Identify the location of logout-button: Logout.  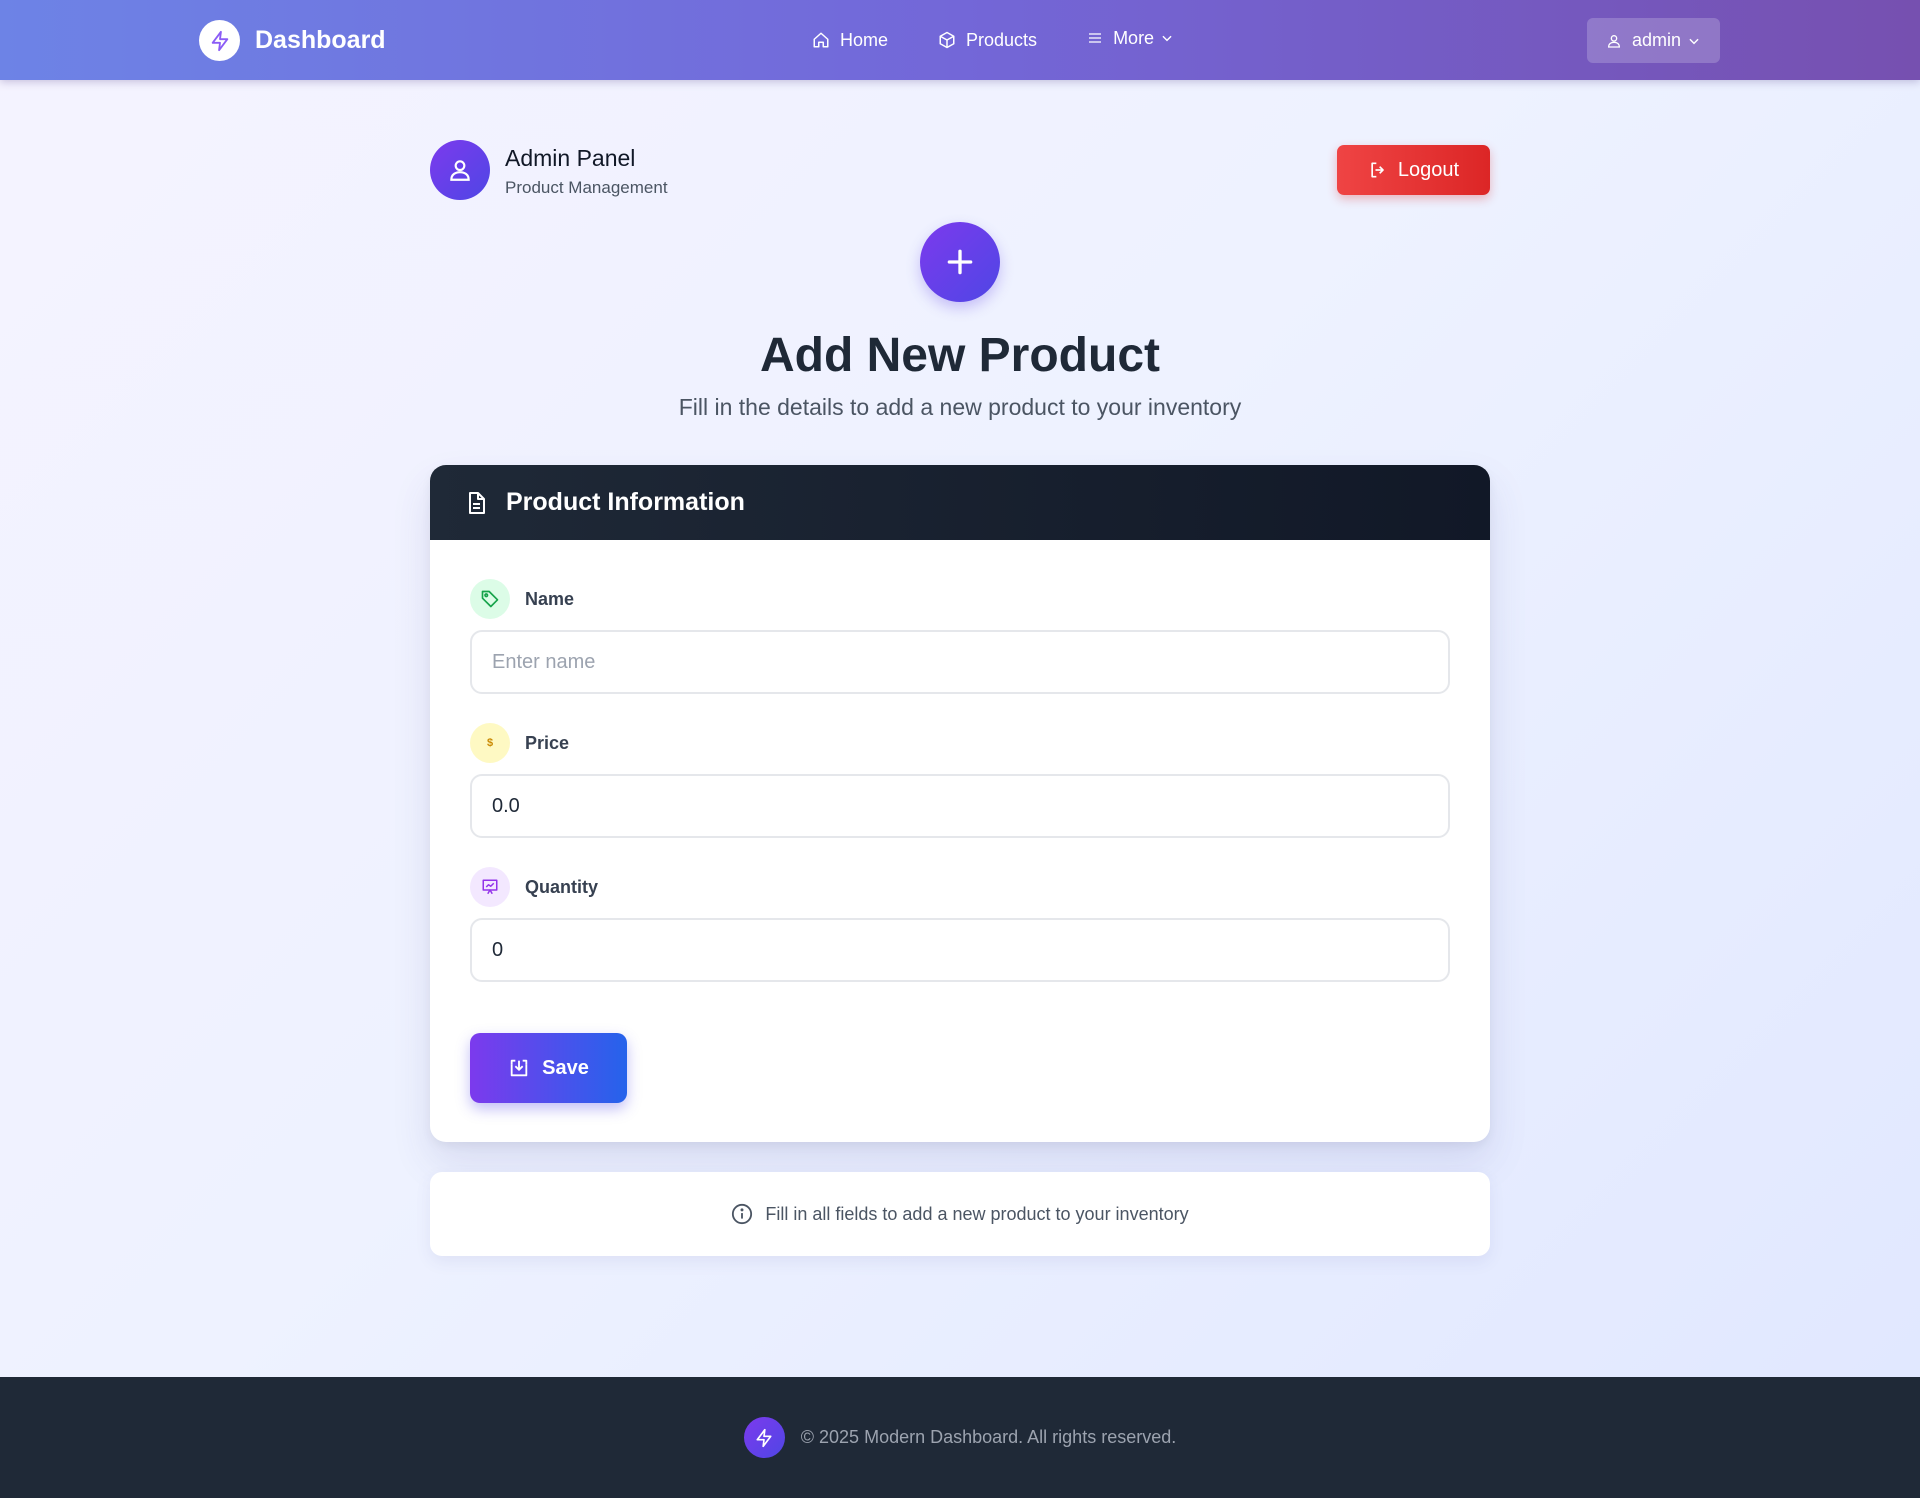
(1413, 170).